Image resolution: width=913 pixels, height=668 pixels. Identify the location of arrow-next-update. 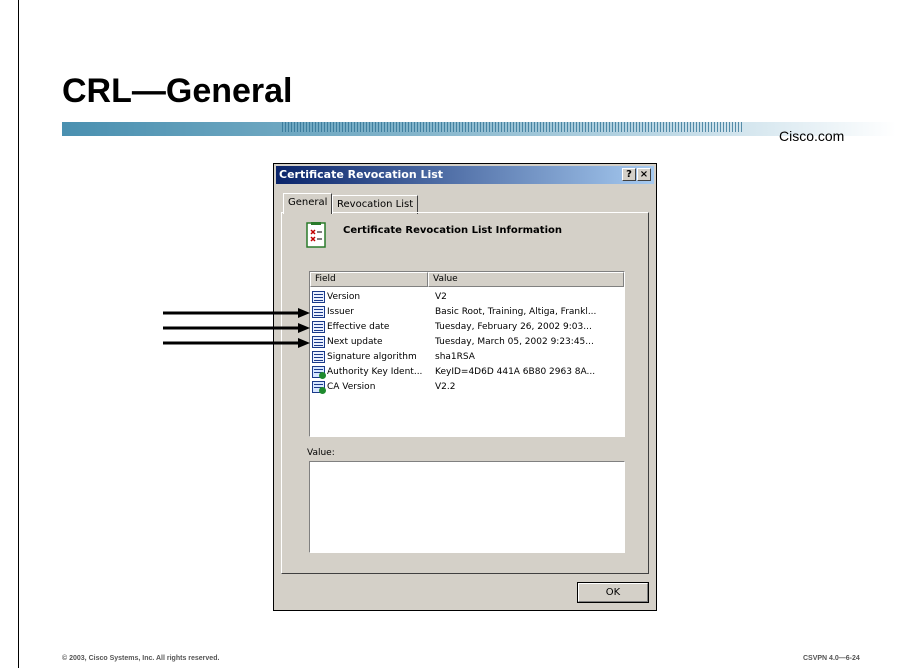
(236, 343).